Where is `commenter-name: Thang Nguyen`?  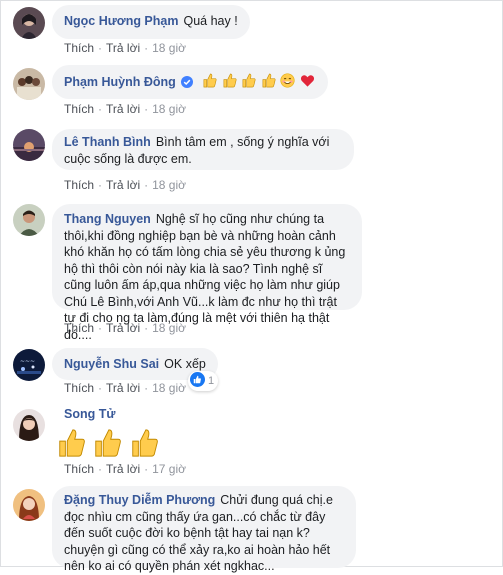
commenter-name: Thang Nguyen is located at coordinates (107, 219).